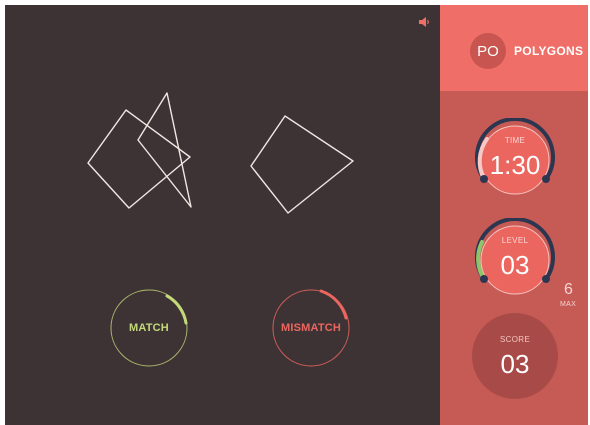 The image size is (590, 425). Describe the element at coordinates (164, 150) in the screenshot. I see `left-triangle-shape` at that location.